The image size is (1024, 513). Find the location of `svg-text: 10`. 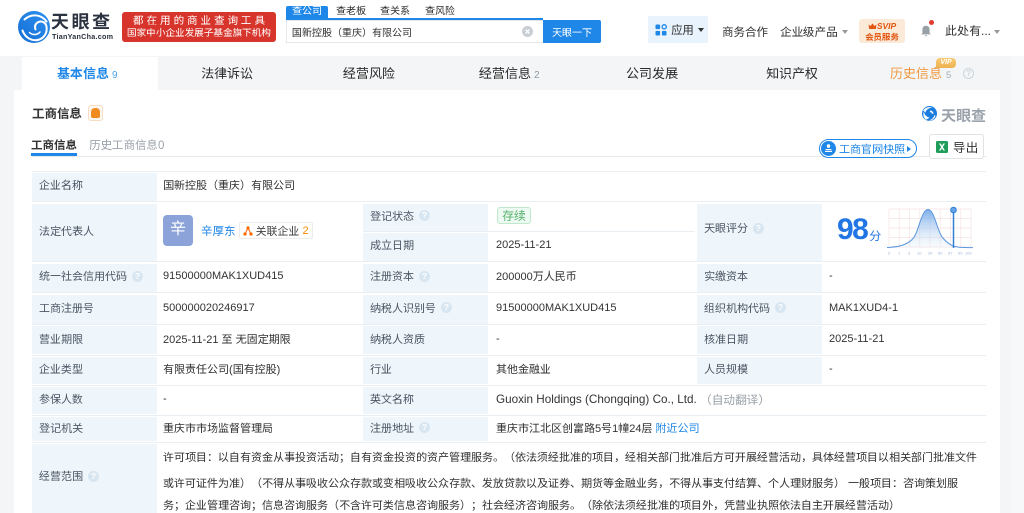

svg-text: 10 is located at coordinates (919, 252).